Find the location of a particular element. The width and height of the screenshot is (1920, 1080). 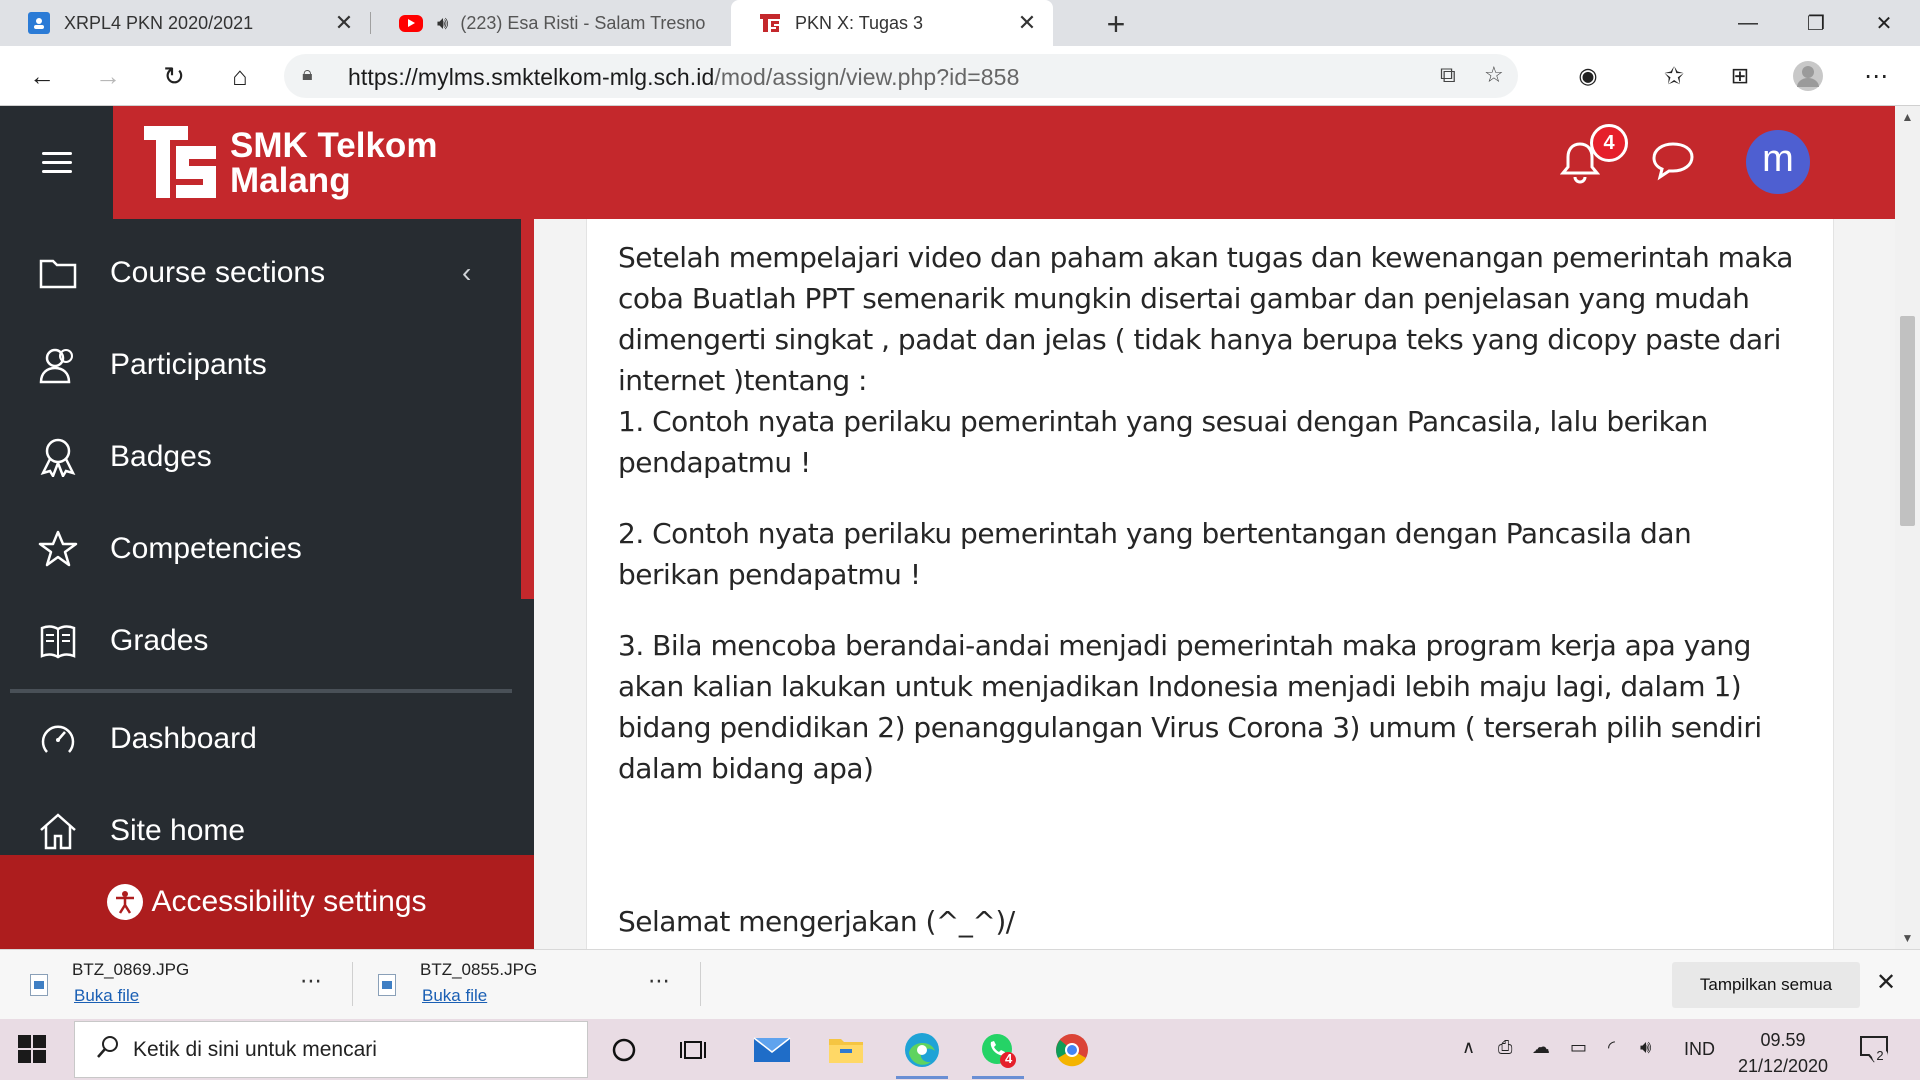

system-clock: 09.59 21/12/2020 is located at coordinates (1783, 1053).